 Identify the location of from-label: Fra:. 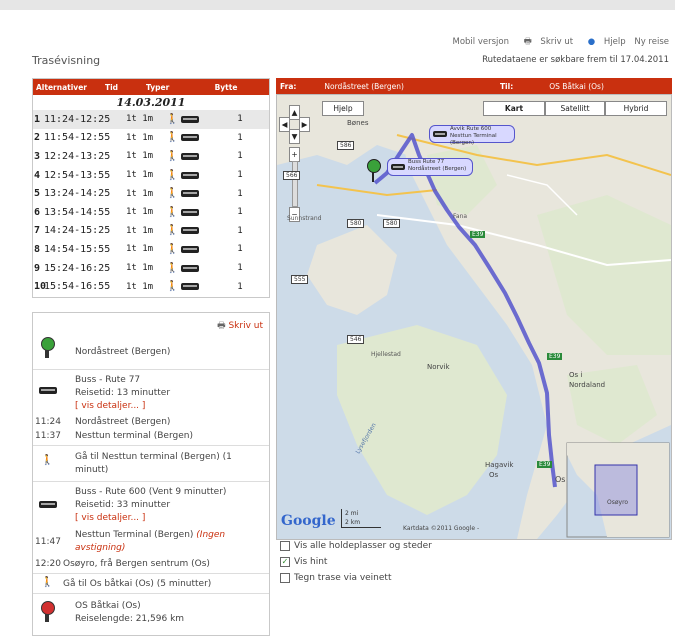
(288, 86).